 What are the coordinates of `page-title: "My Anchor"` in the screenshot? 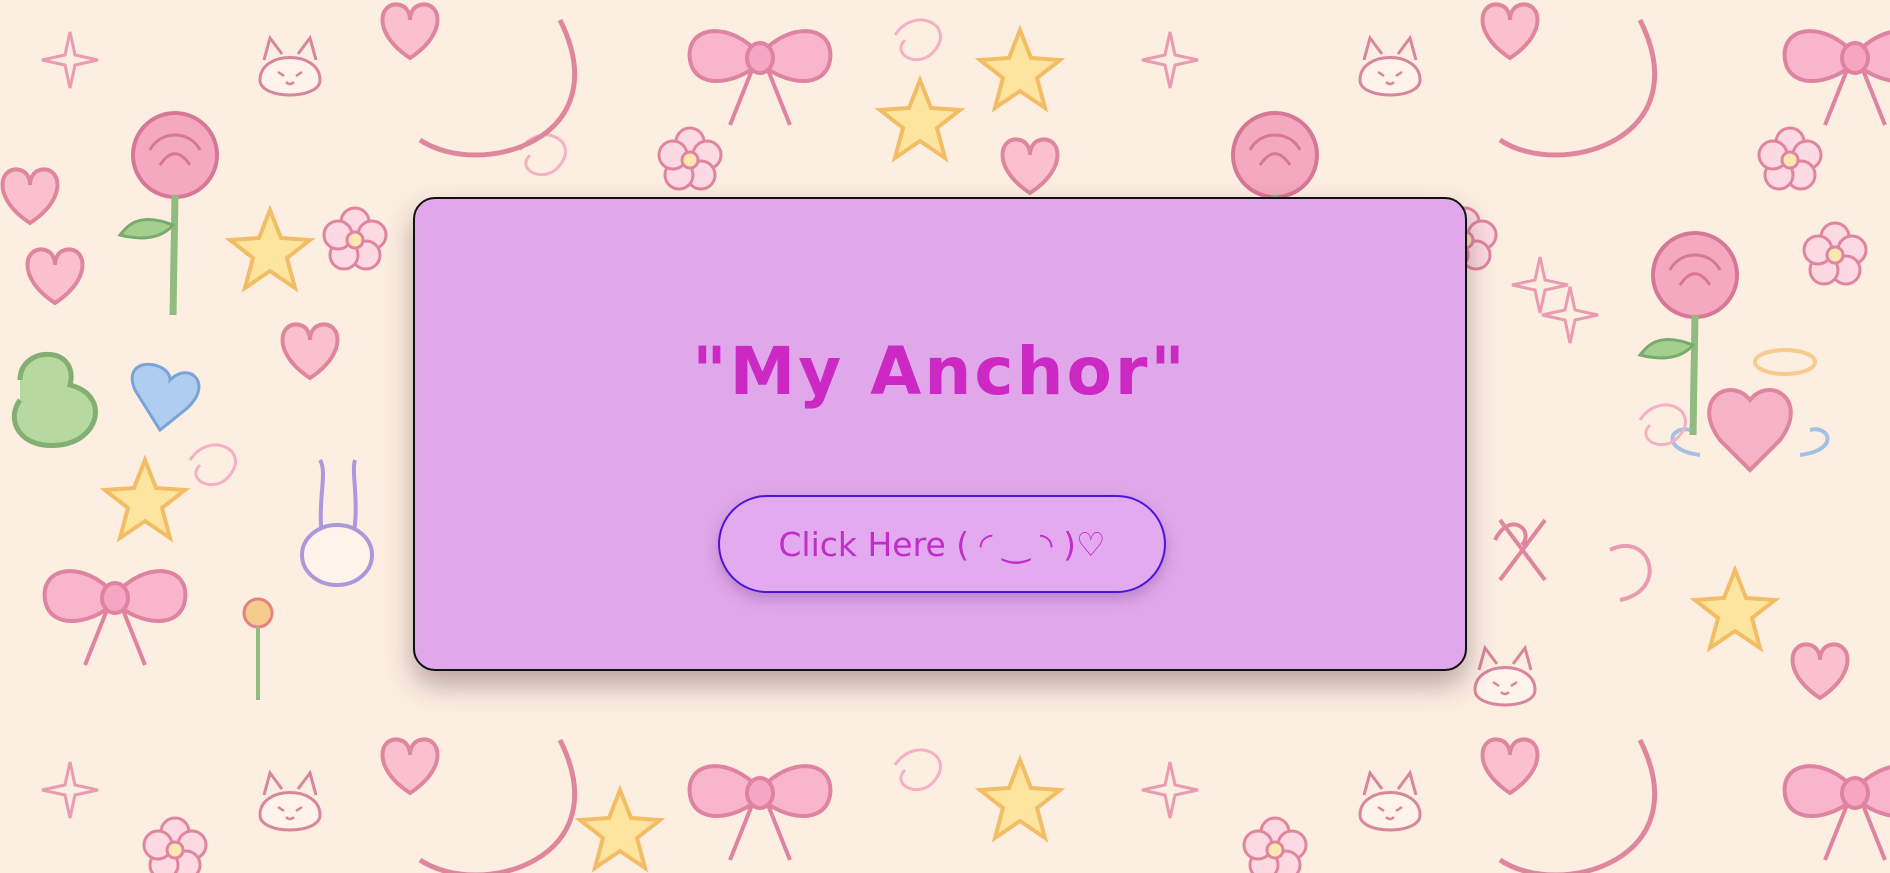 It's located at (940, 371).